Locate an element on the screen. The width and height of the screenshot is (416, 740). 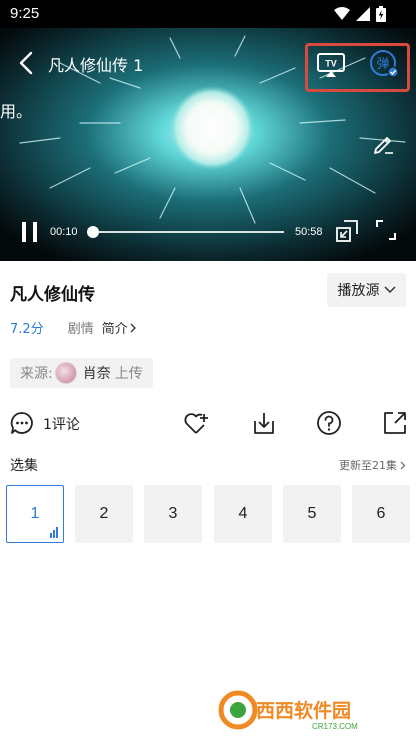
danmu-toggle-icon: 弹 is located at coordinates (384, 64).